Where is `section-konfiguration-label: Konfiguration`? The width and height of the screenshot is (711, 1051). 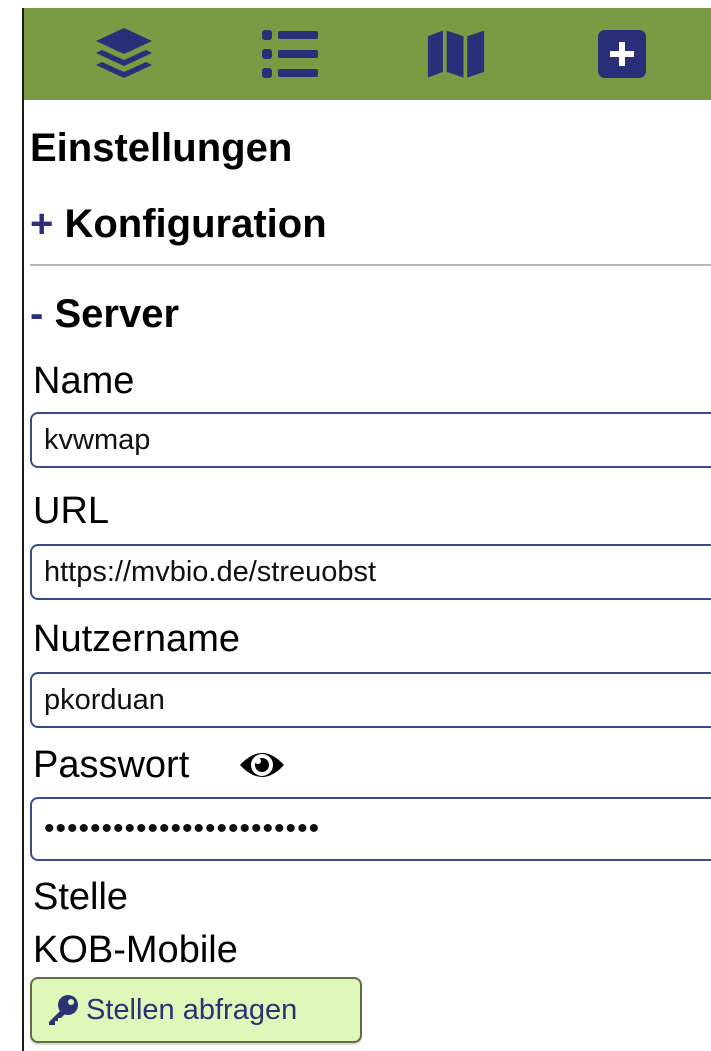
section-konfiguration-label: Konfiguration is located at coordinates (195, 224).